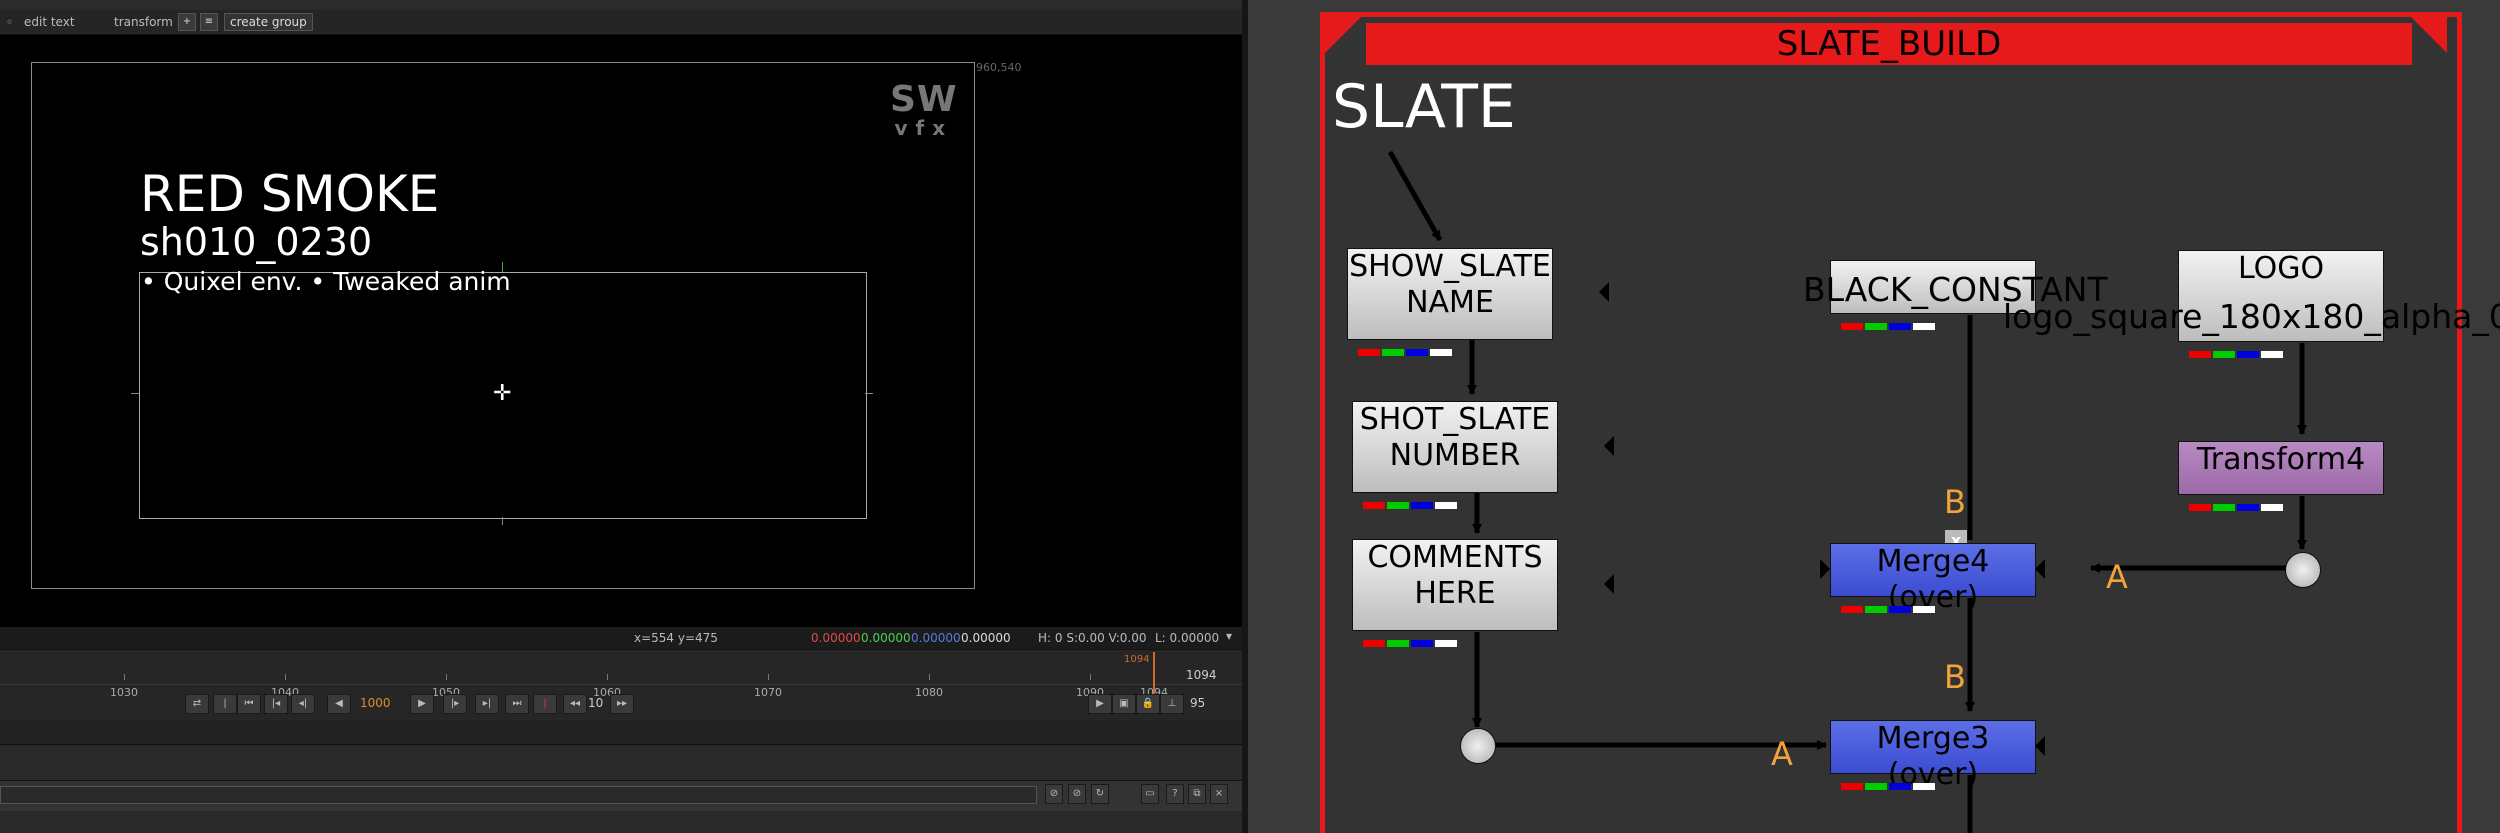 This screenshot has height=833, width=2500. I want to click on last-frame-icon: ⏭, so click(517, 704).